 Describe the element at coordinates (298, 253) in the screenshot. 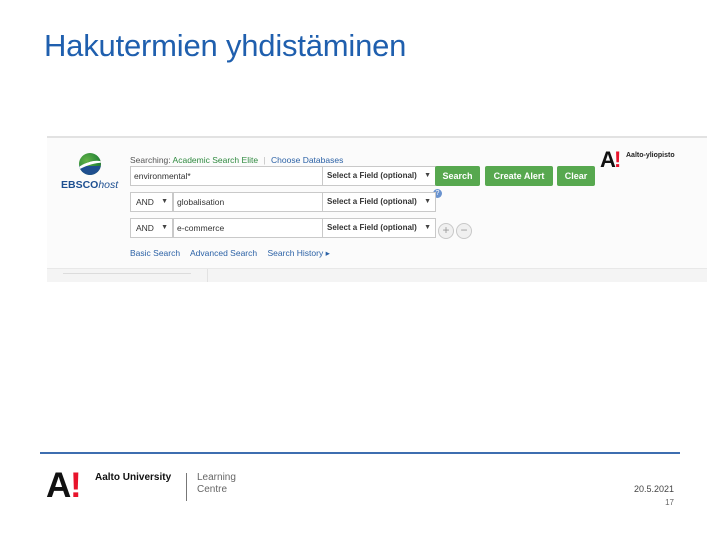

I see `search-history-link: Search History ▸` at that location.